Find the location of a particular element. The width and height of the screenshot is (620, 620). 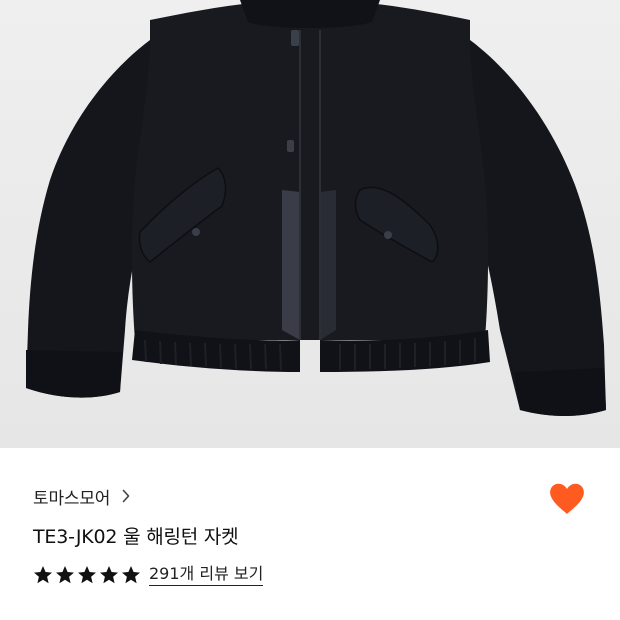

rating-row: 291개 리뷰 보기 is located at coordinates (148, 575).